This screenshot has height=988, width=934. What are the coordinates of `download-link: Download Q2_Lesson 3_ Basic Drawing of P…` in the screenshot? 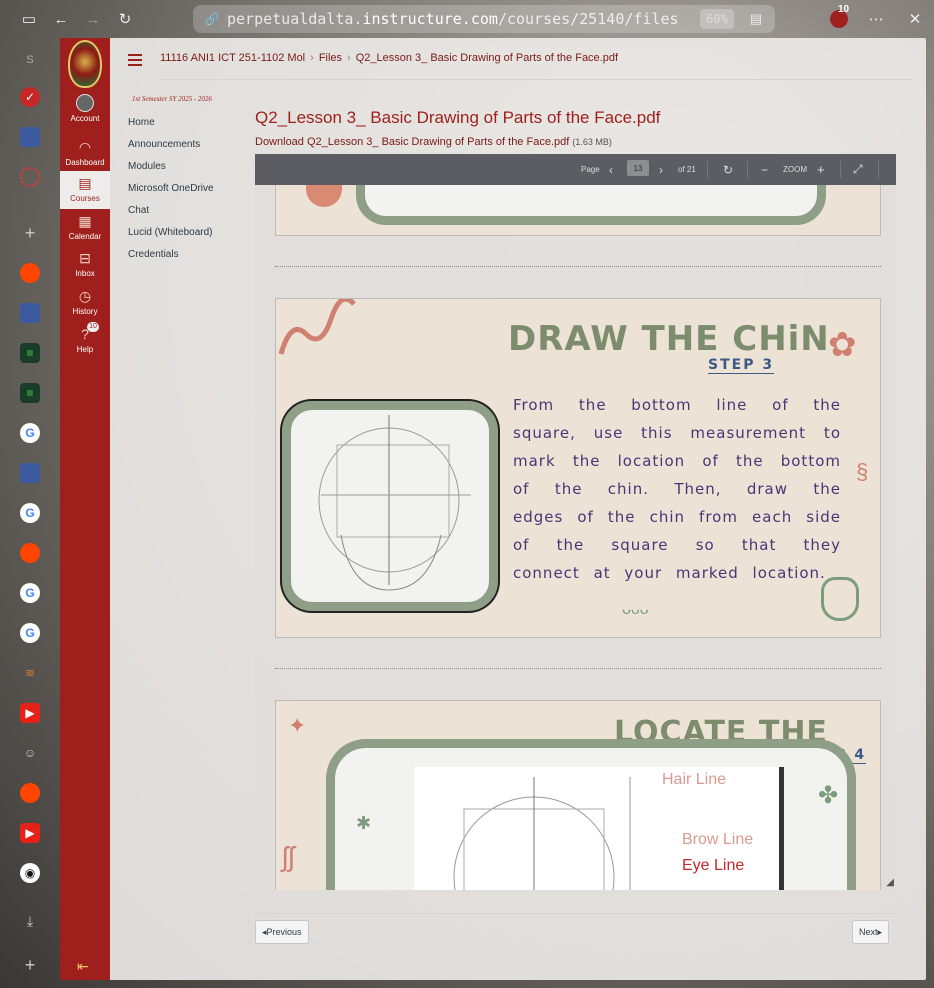 It's located at (433, 142).